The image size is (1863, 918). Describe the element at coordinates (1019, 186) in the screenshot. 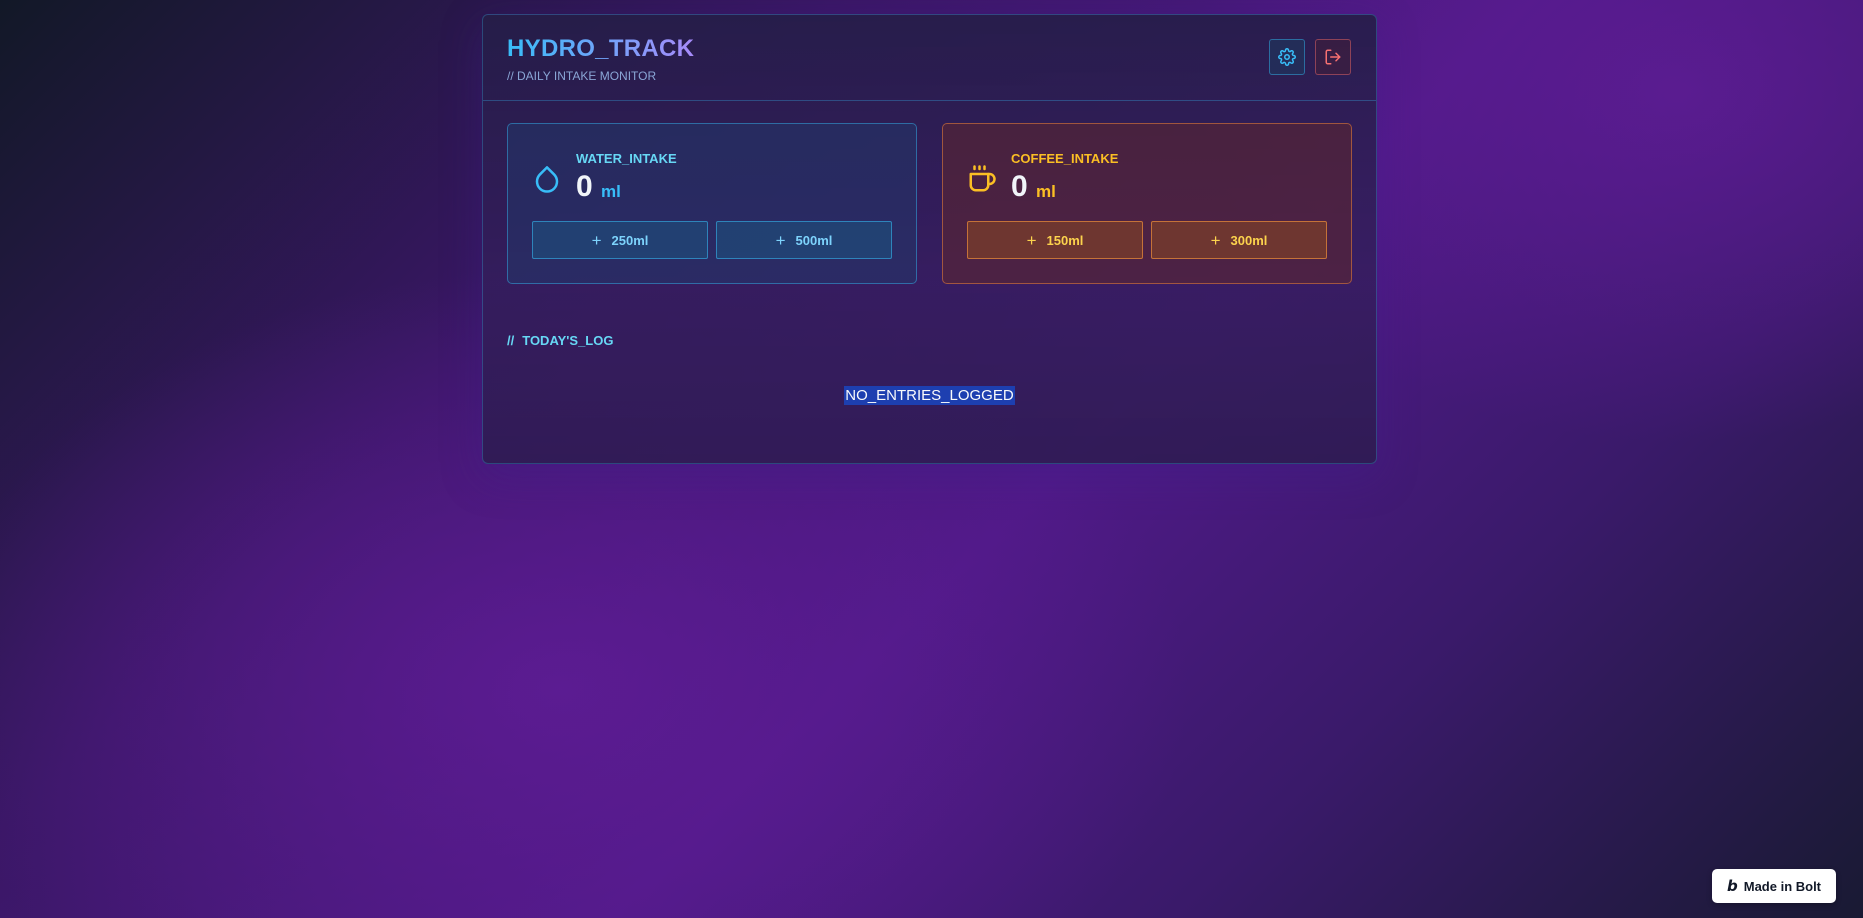

I see `coffee-intake-value: 0` at that location.